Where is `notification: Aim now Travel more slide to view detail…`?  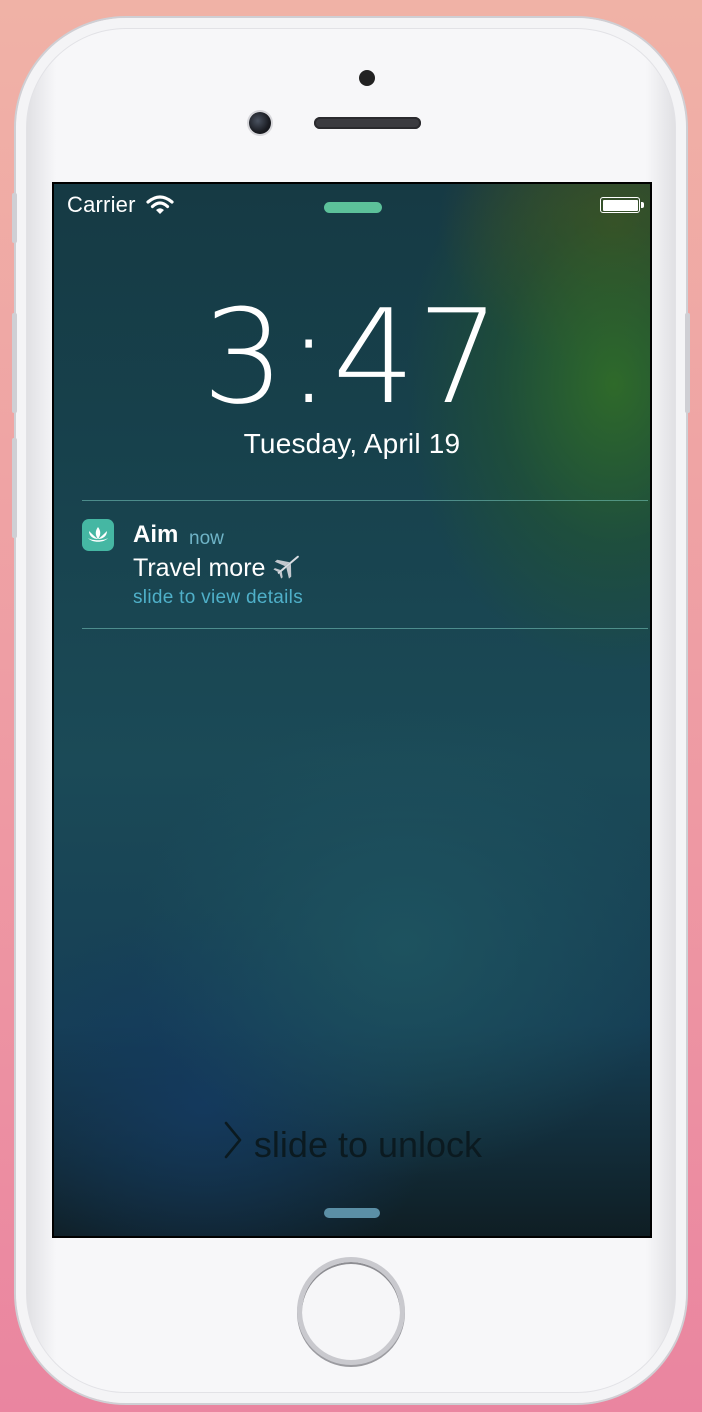 notification: Aim now Travel more slide to view detail… is located at coordinates (365, 564).